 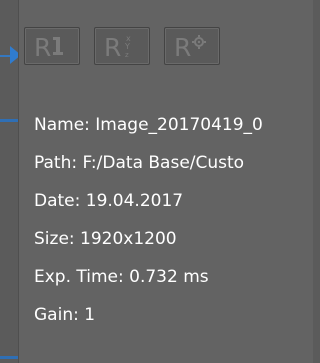 I want to click on reset-settings-icon: R, so click(x=190, y=46).